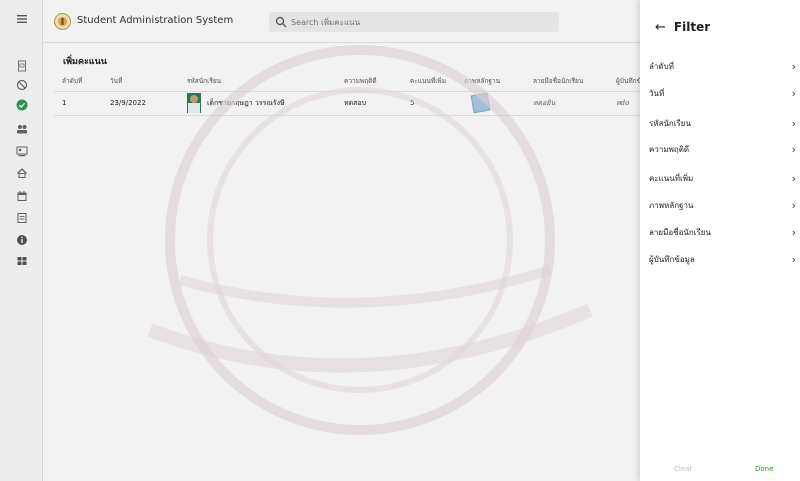  Describe the element at coordinates (671, 178) in the screenshot. I see `filter-item-label: คะแนนที่เพิ่ม` at that location.